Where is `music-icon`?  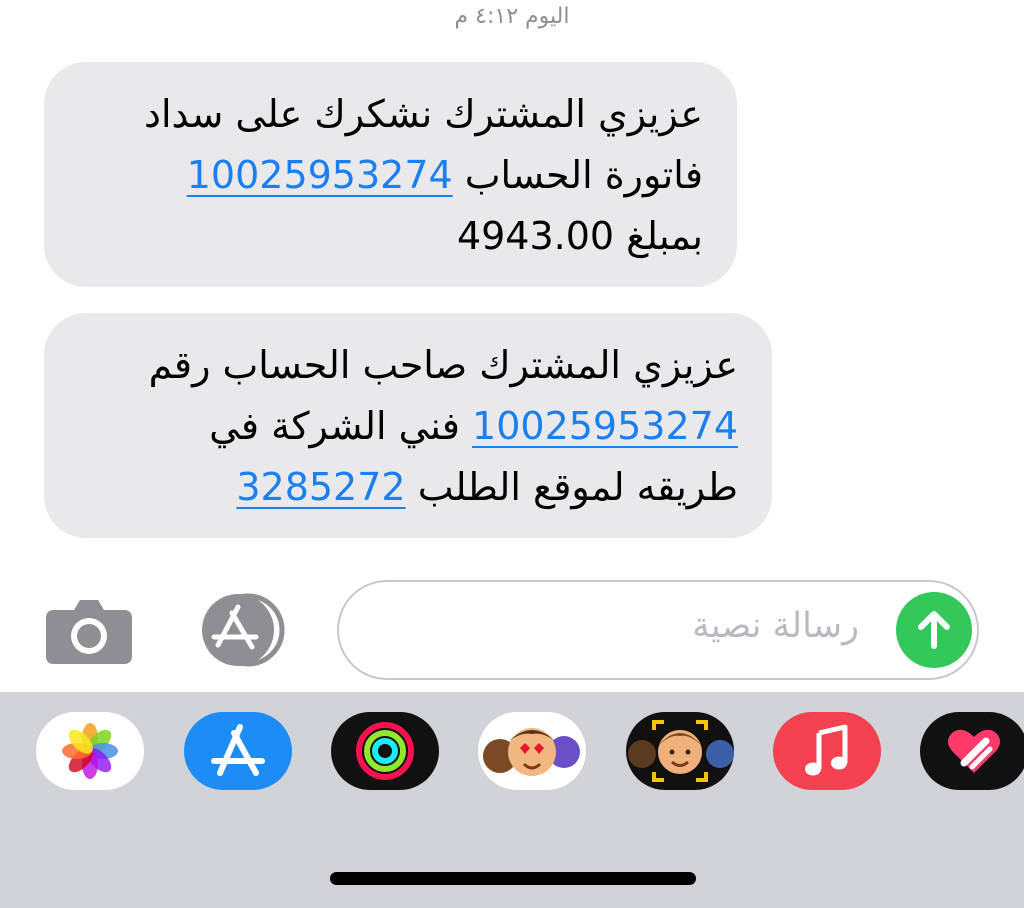
music-icon is located at coordinates (826, 750).